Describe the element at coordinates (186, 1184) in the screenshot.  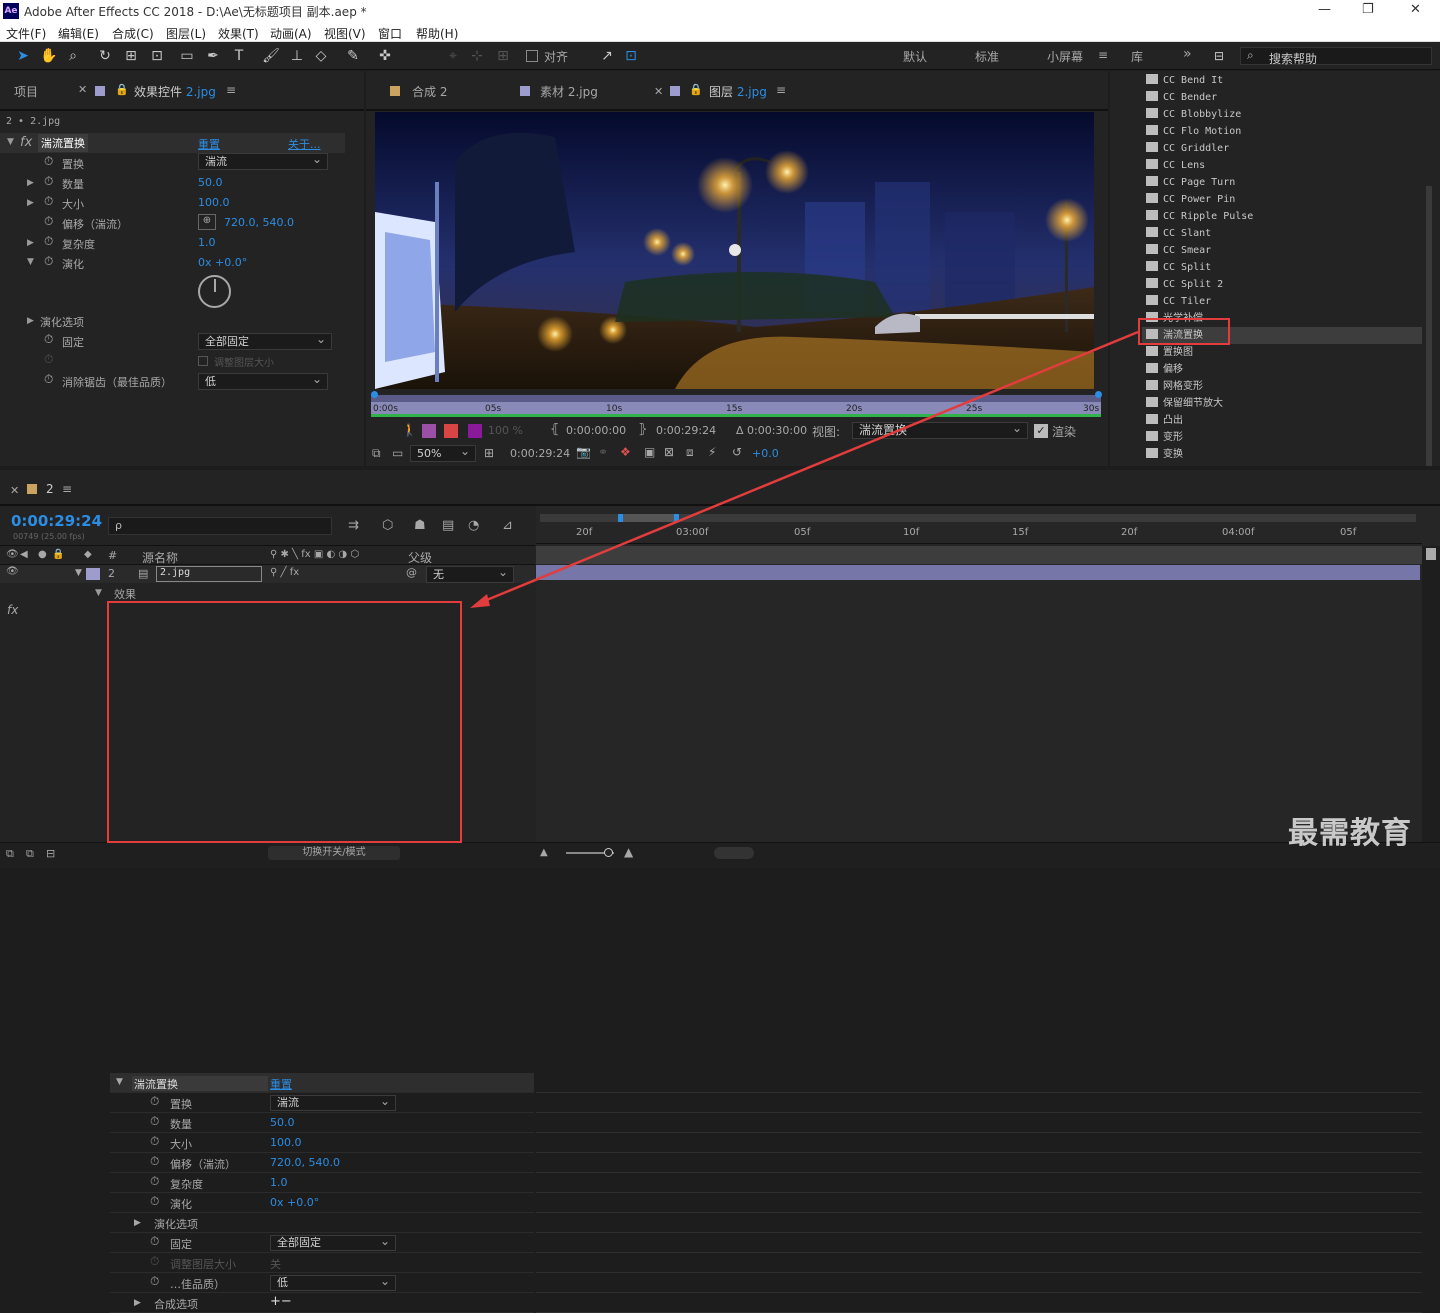
I see `prop-label: 复杂度` at that location.